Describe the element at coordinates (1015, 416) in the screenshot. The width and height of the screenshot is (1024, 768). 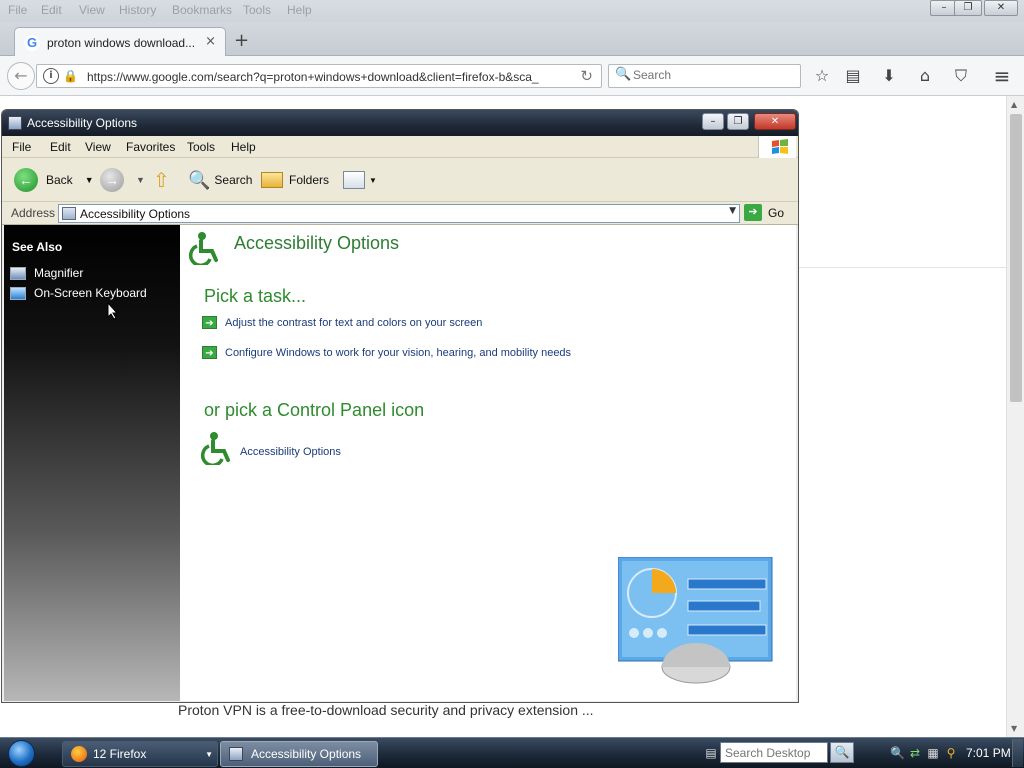
I see `page-scrollbar: ▲ ▼` at that location.